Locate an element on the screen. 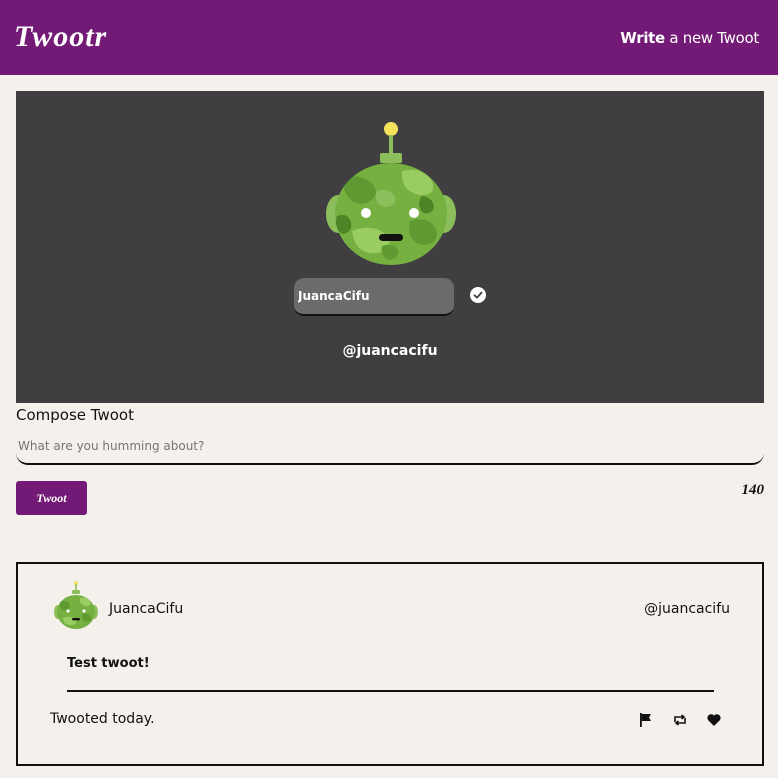 Image resolution: width=778 pixels, height=778 pixels. compose-title: Compose Twoot is located at coordinates (75, 415).